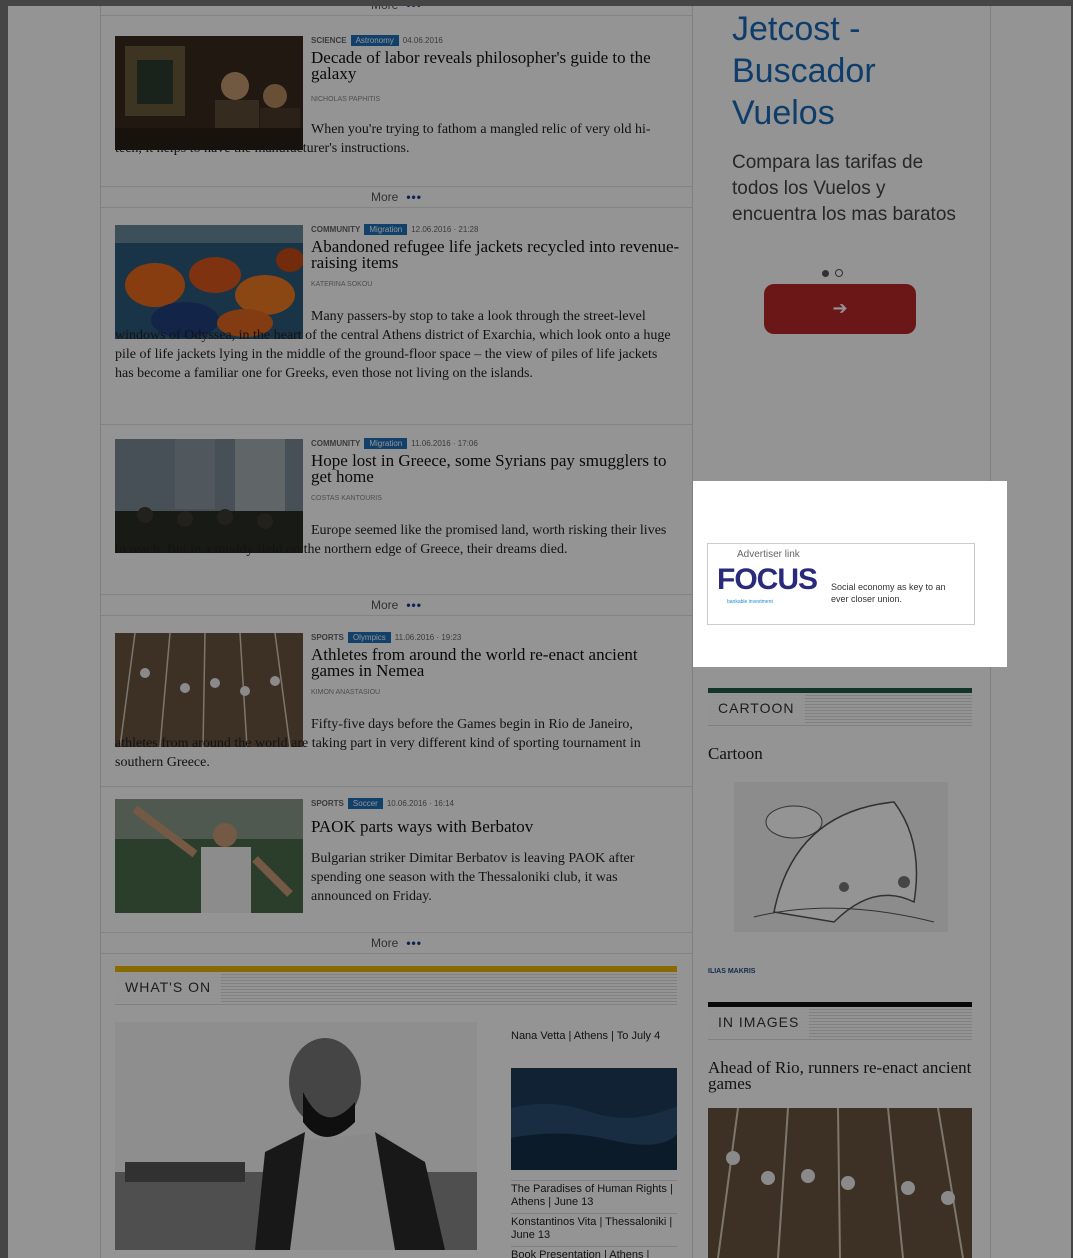  What do you see at coordinates (369, 637) in the screenshot?
I see `article-tag: Olympics` at bounding box center [369, 637].